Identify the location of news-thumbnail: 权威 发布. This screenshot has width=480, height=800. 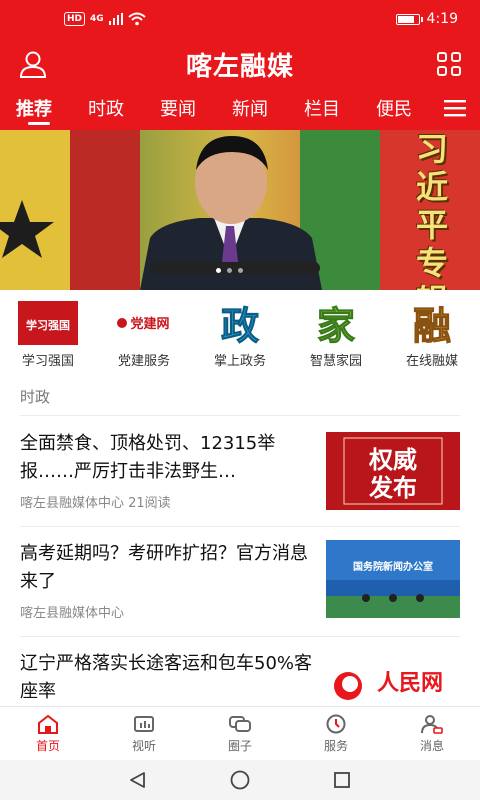
(393, 471).